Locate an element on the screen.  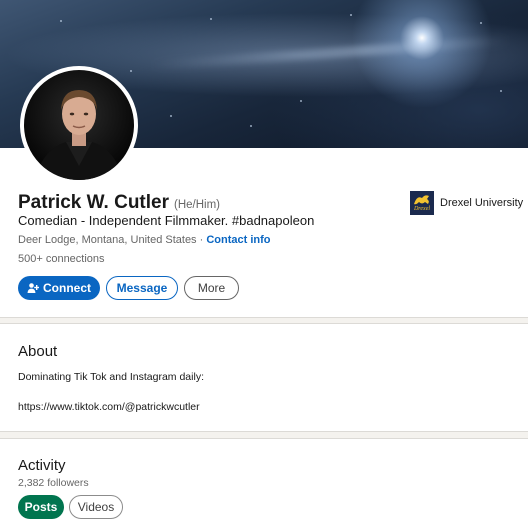
connect-label: Connect is located at coordinates (67, 288).